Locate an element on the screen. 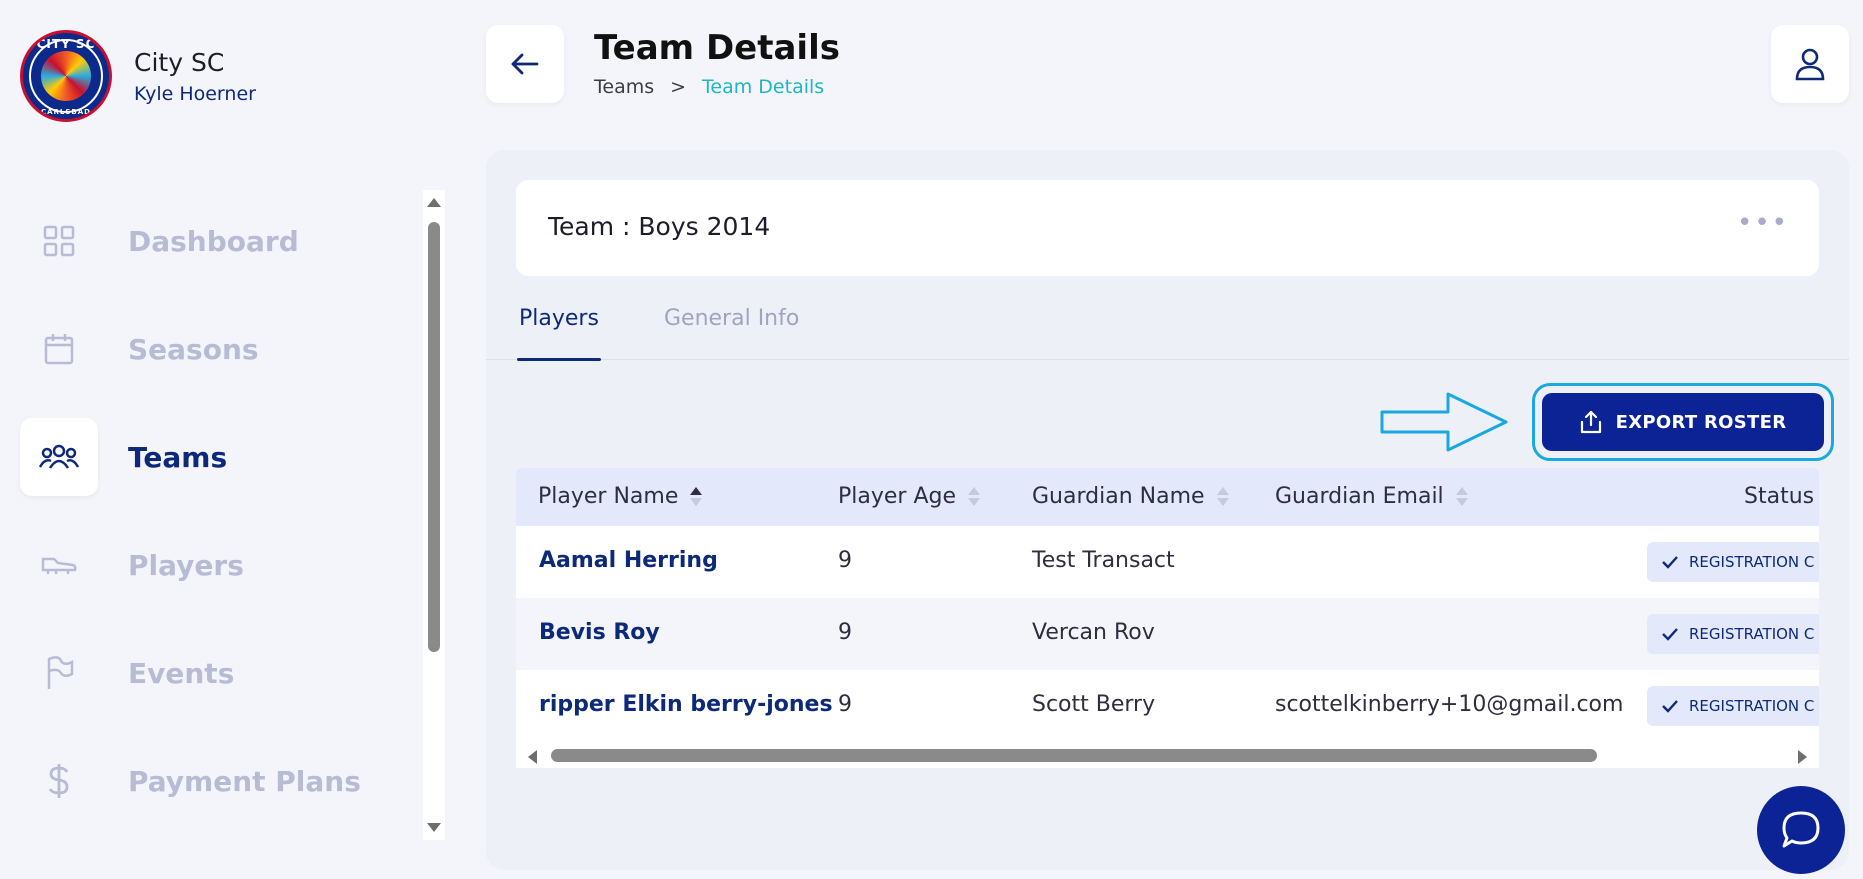 The width and height of the screenshot is (1863, 879). profile-button is located at coordinates (1810, 64).